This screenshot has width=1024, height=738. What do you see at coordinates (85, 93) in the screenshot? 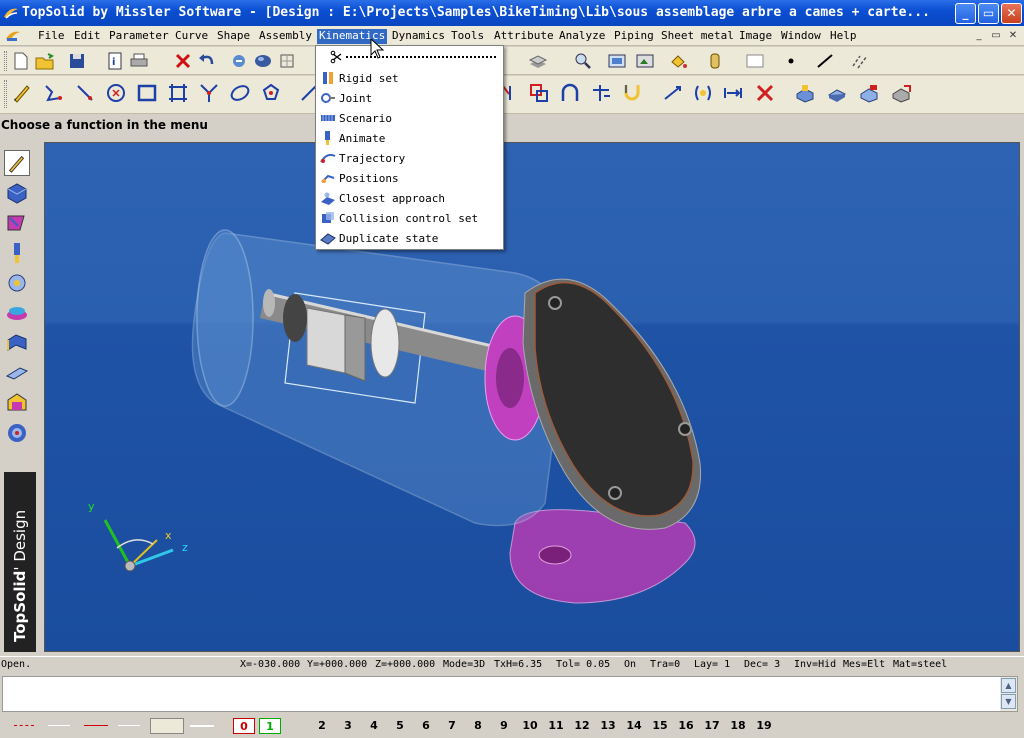
I see `line-icon` at bounding box center [85, 93].